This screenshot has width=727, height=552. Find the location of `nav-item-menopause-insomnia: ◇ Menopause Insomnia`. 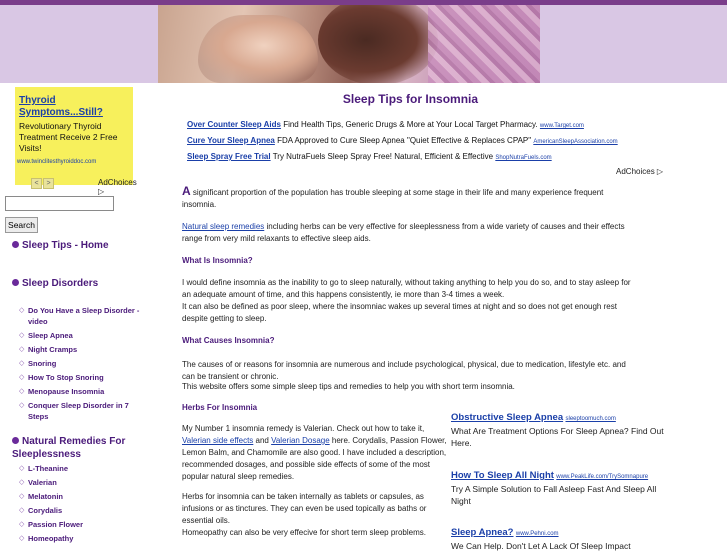

nav-item-menopause-insomnia: ◇ Menopause Insomnia is located at coordinates (81, 391).